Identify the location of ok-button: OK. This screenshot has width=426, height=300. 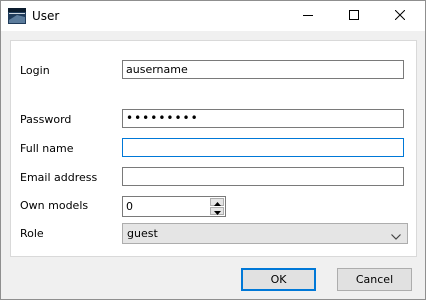
(278, 279).